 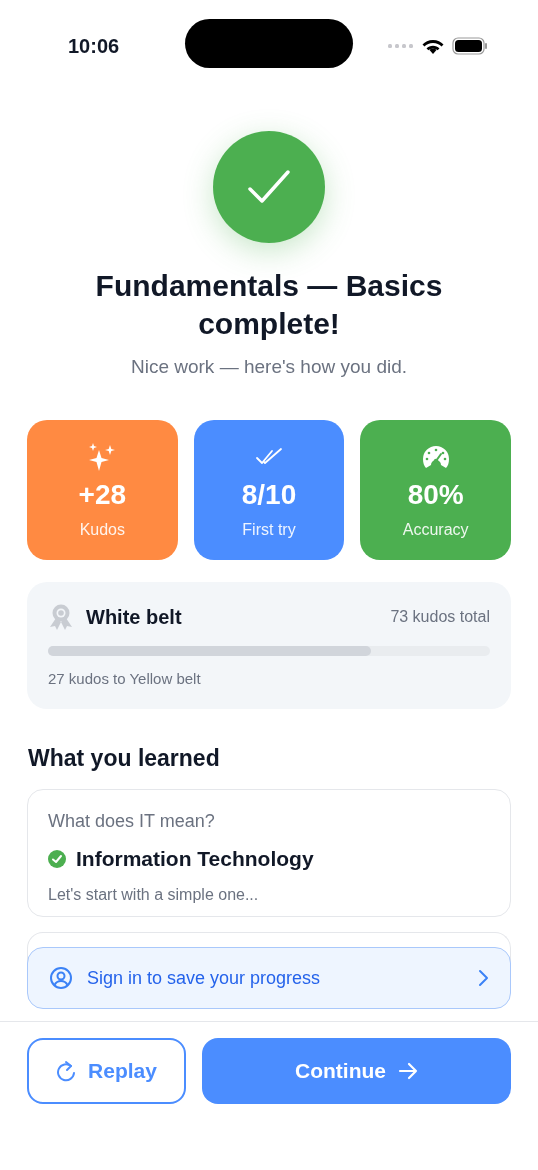 What do you see at coordinates (66, 1071) in the screenshot?
I see `refresh-icon` at bounding box center [66, 1071].